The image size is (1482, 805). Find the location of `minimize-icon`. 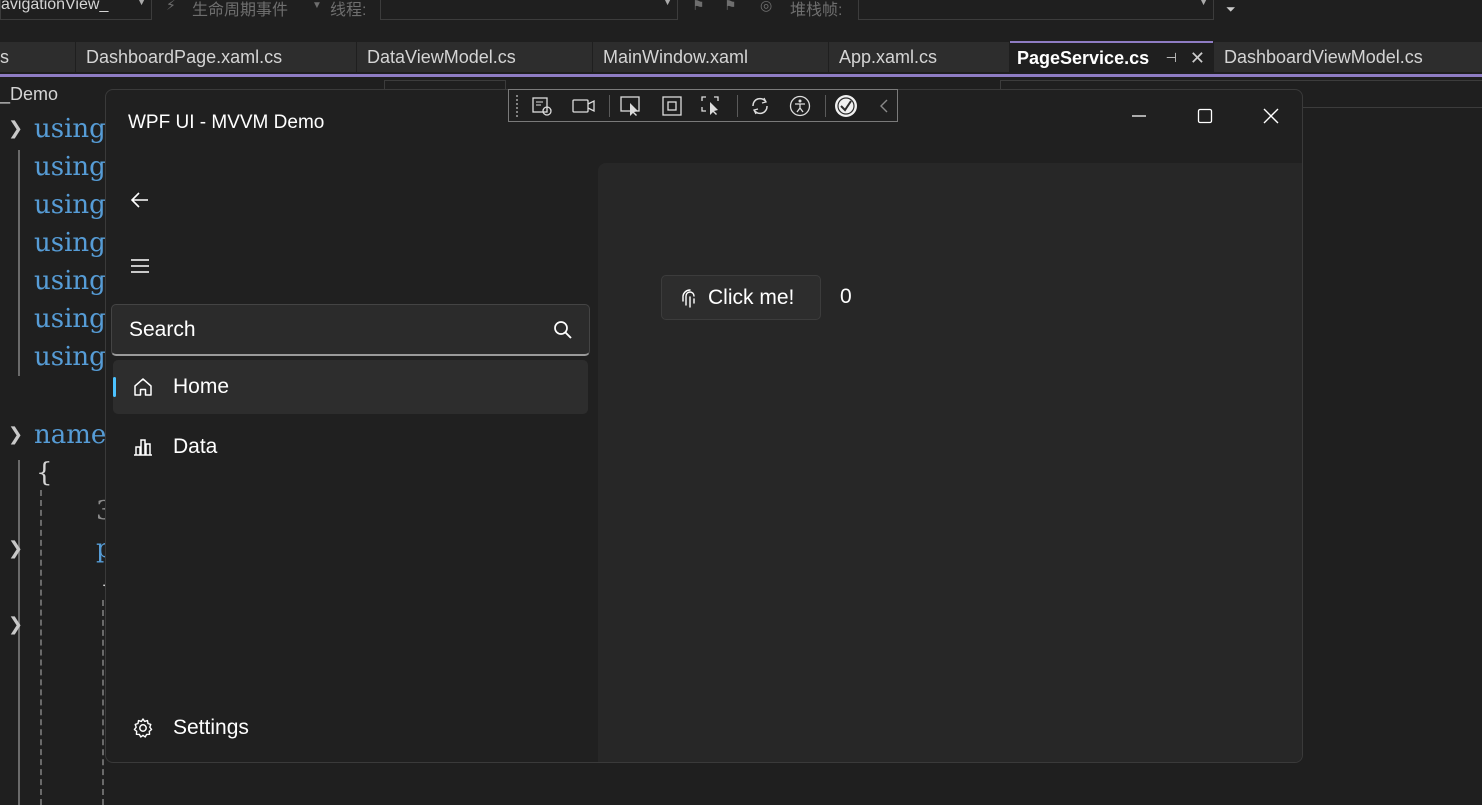

minimize-icon is located at coordinates (1139, 116).